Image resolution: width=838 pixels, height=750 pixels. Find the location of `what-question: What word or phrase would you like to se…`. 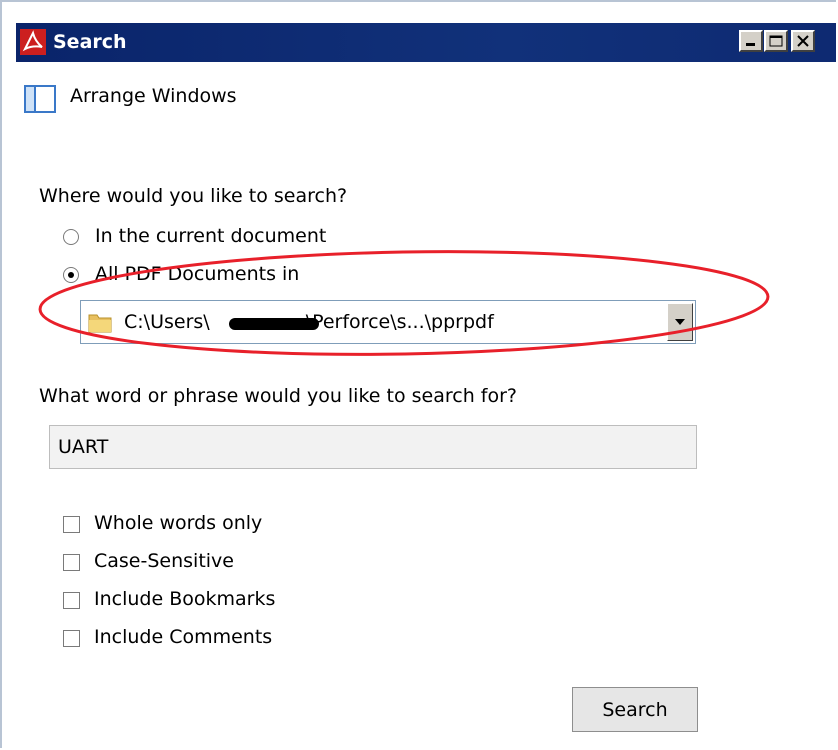

what-question: What word or phrase would you like to se… is located at coordinates (278, 396).